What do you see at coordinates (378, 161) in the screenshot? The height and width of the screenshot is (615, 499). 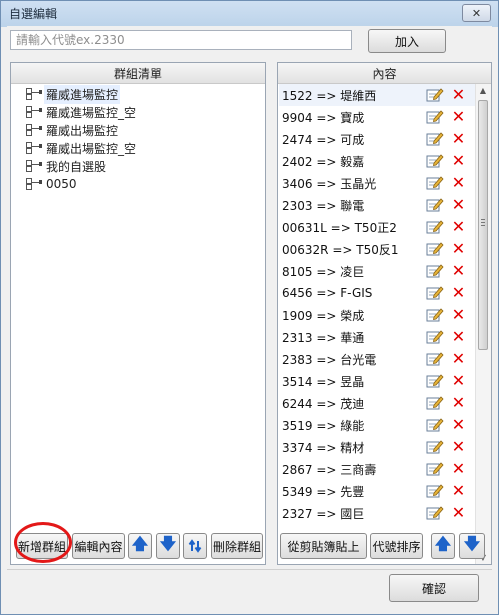 I see `list-item: 2402 => 毅嘉 ✕` at bounding box center [378, 161].